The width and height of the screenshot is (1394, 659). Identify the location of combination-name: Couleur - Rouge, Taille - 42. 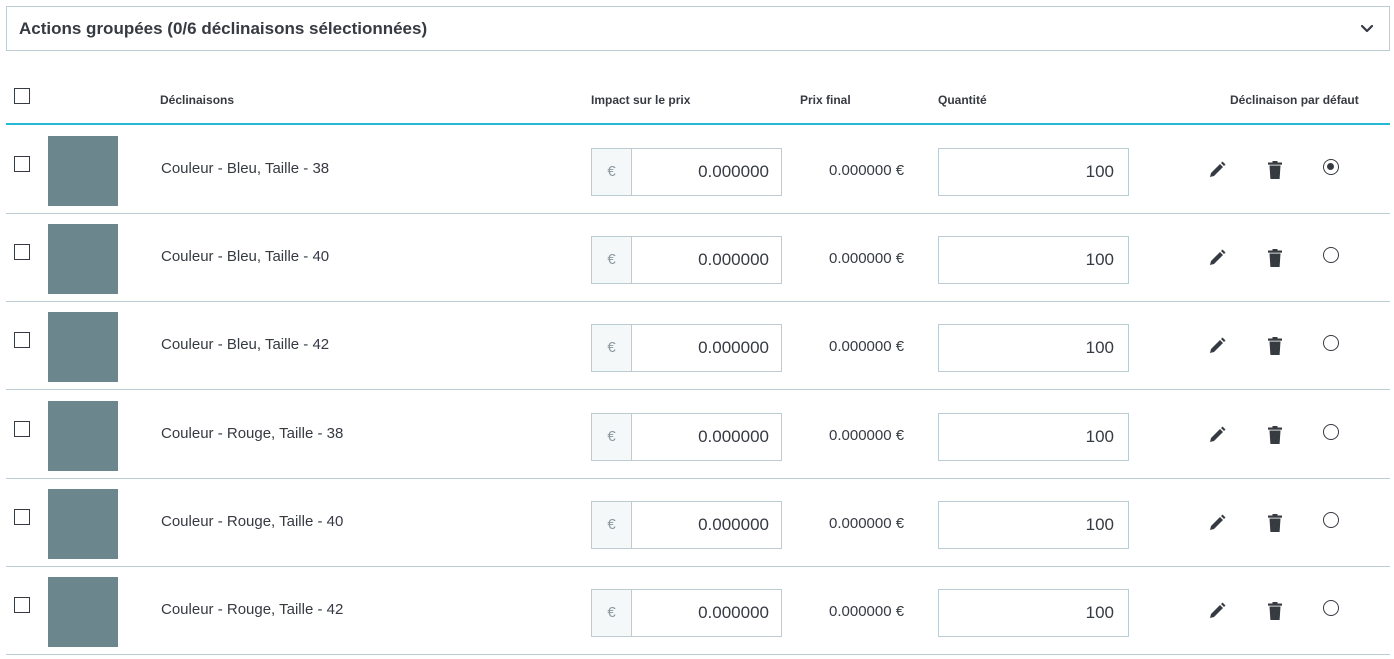
(252, 609).